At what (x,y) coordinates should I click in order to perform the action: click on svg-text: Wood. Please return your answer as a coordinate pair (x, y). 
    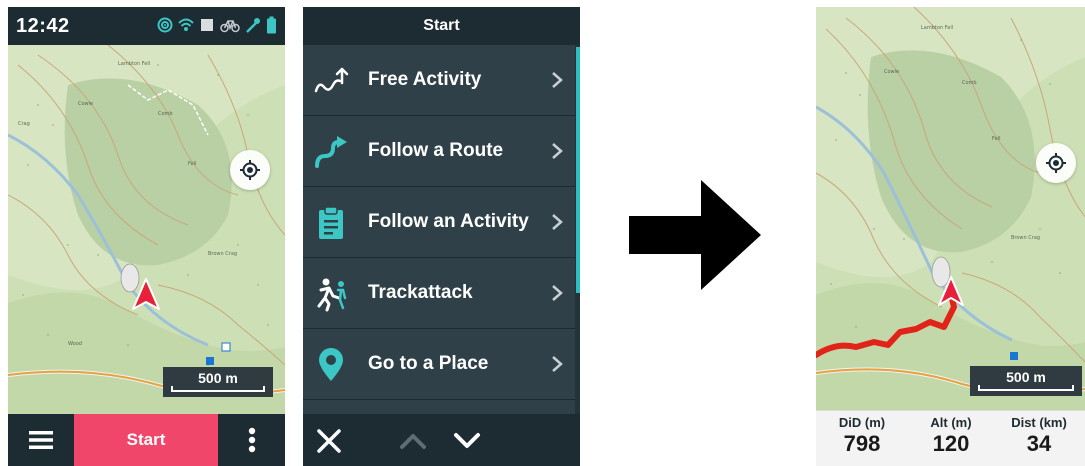
    Looking at the image, I should click on (75, 344).